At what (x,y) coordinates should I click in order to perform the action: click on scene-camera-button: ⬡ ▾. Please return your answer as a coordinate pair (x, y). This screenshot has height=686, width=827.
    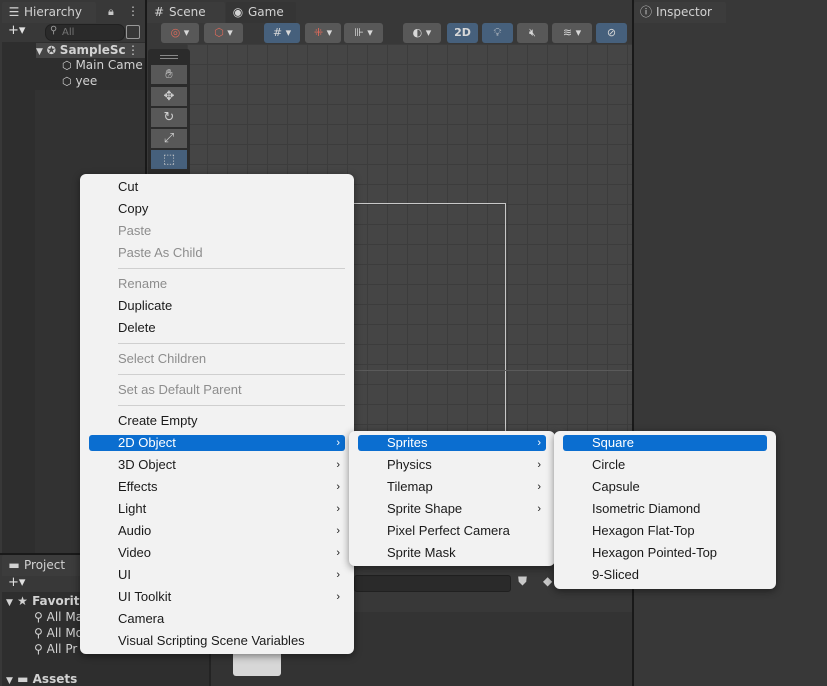
    Looking at the image, I should click on (223, 33).